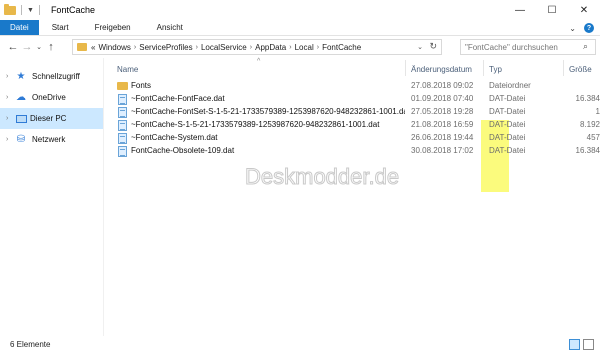 This screenshot has height=353, width=600. What do you see at coordinates (165, 47) in the screenshot?
I see `breadcrumb-serviceprofiles: ServiceProfiles` at bounding box center [165, 47].